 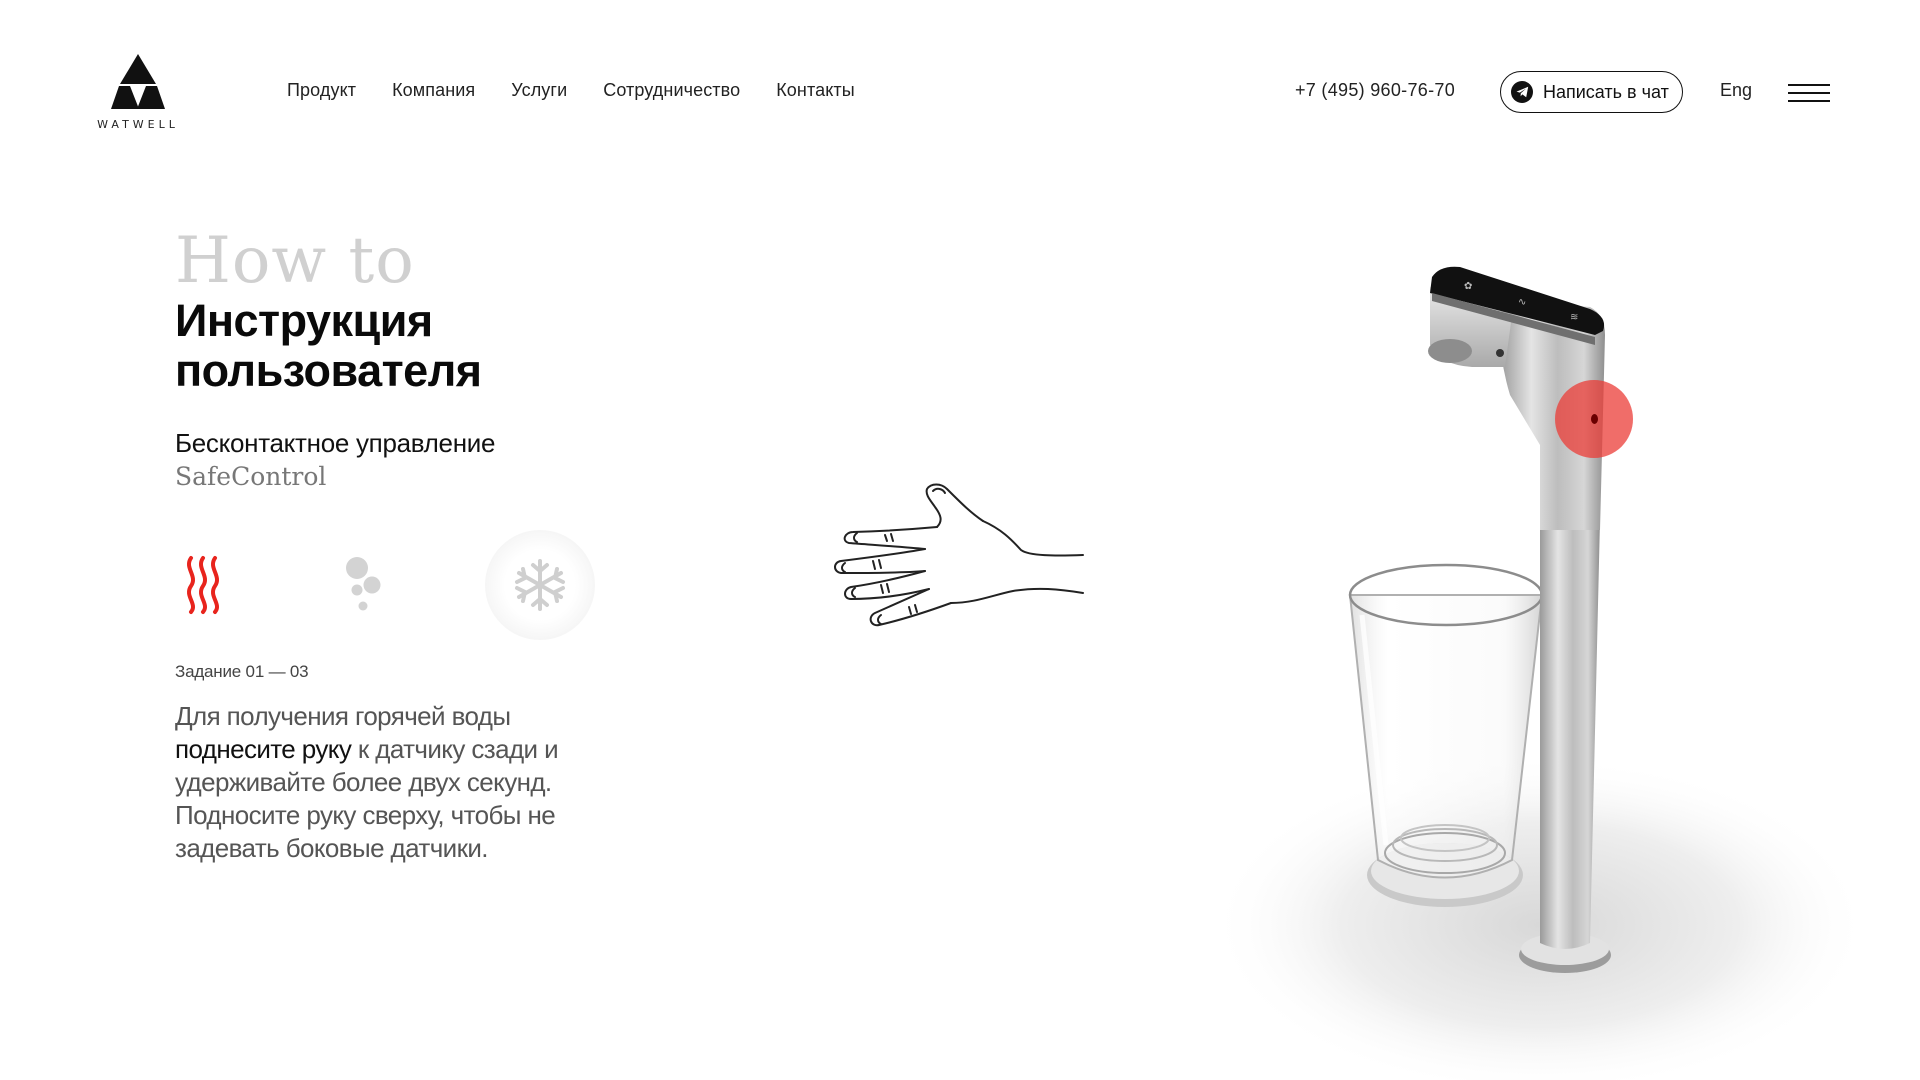 I want to click on chat-button-label: Написать в чат, so click(x=1606, y=91).